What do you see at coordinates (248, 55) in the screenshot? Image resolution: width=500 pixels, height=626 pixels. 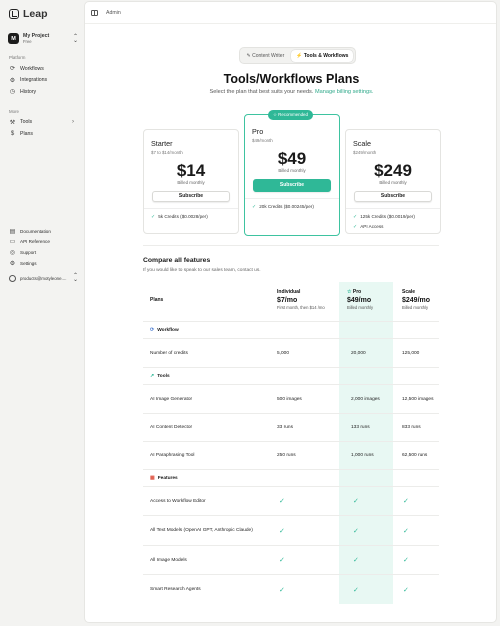 I see `pen-icon: ✎` at bounding box center [248, 55].